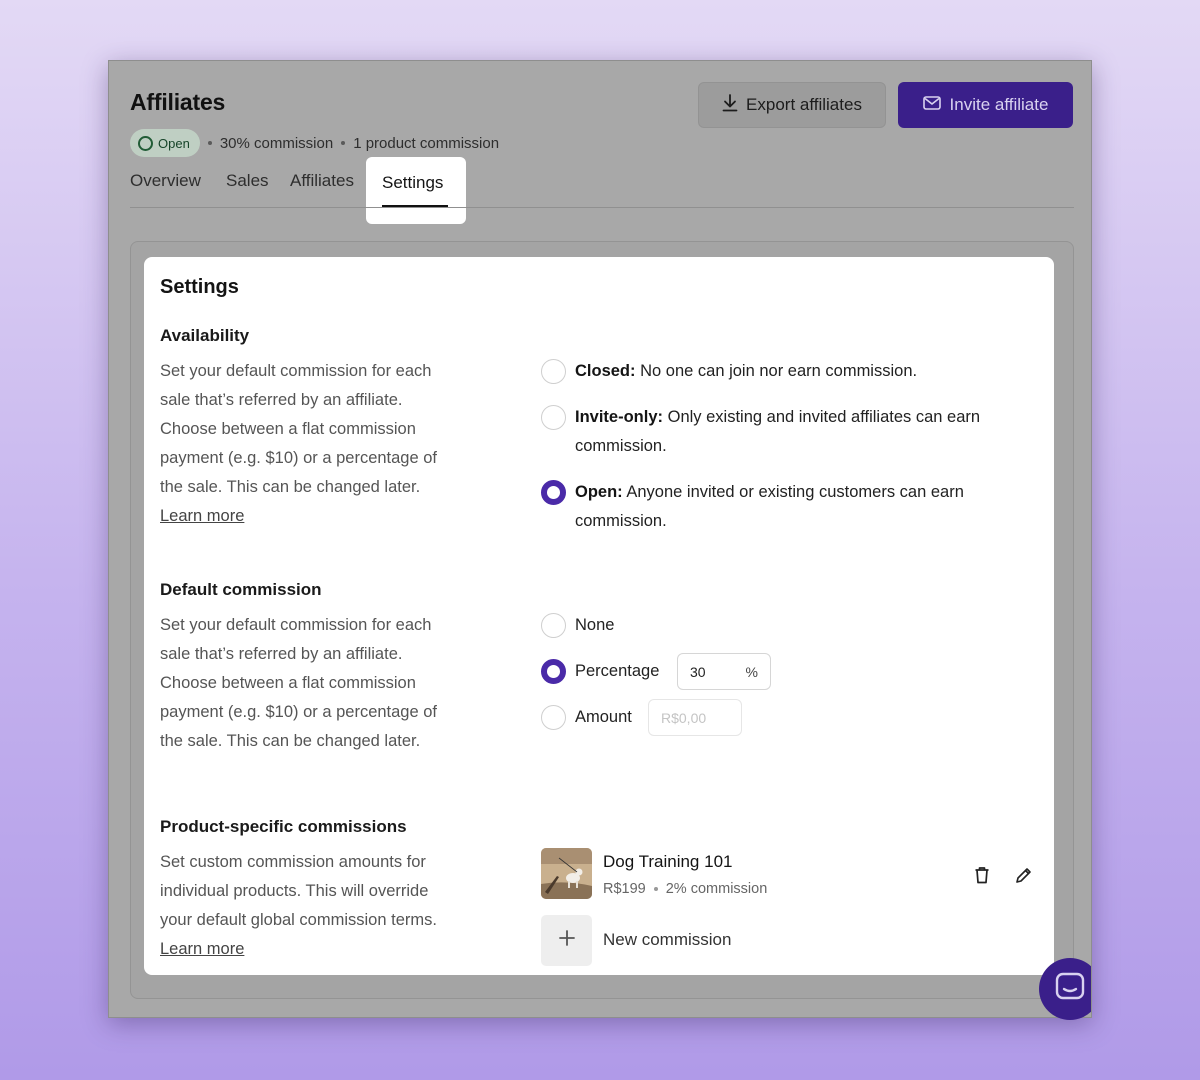 The height and width of the screenshot is (1080, 1200). What do you see at coordinates (241, 589) in the screenshot?
I see `default-commission-title: Default commission` at bounding box center [241, 589].